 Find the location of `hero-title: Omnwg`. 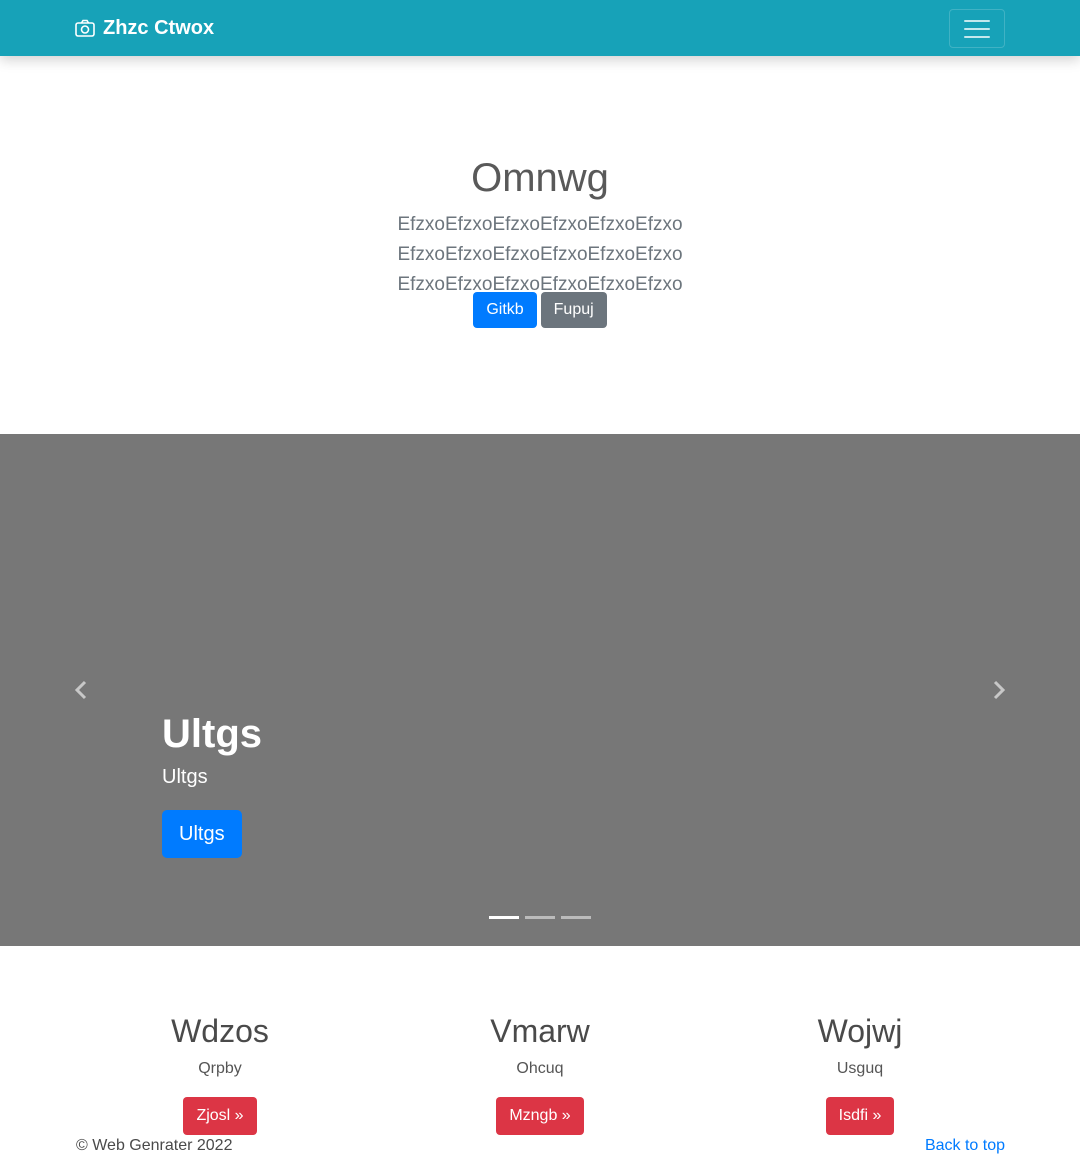

hero-title: Omnwg is located at coordinates (540, 178).